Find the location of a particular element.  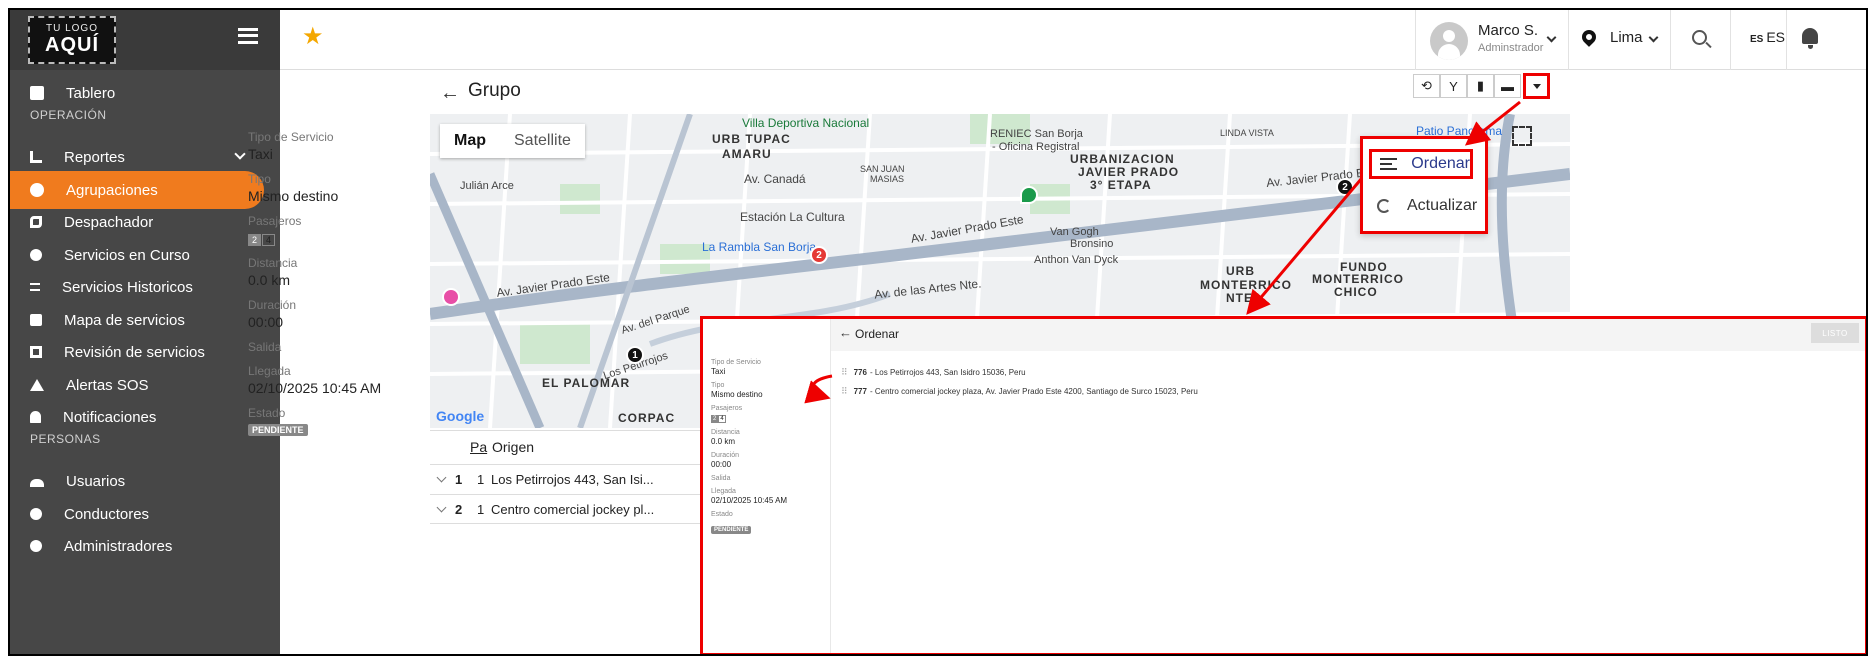

map-marker-1: 1 is located at coordinates (635, 355).